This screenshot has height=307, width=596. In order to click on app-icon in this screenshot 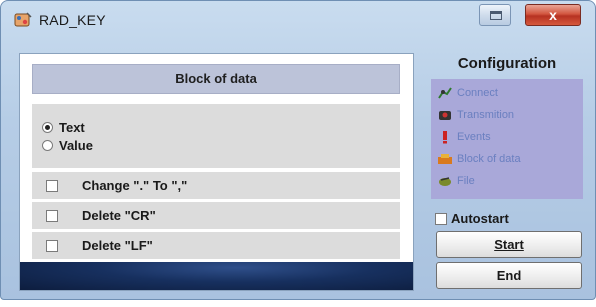, I will do `click(23, 19)`.